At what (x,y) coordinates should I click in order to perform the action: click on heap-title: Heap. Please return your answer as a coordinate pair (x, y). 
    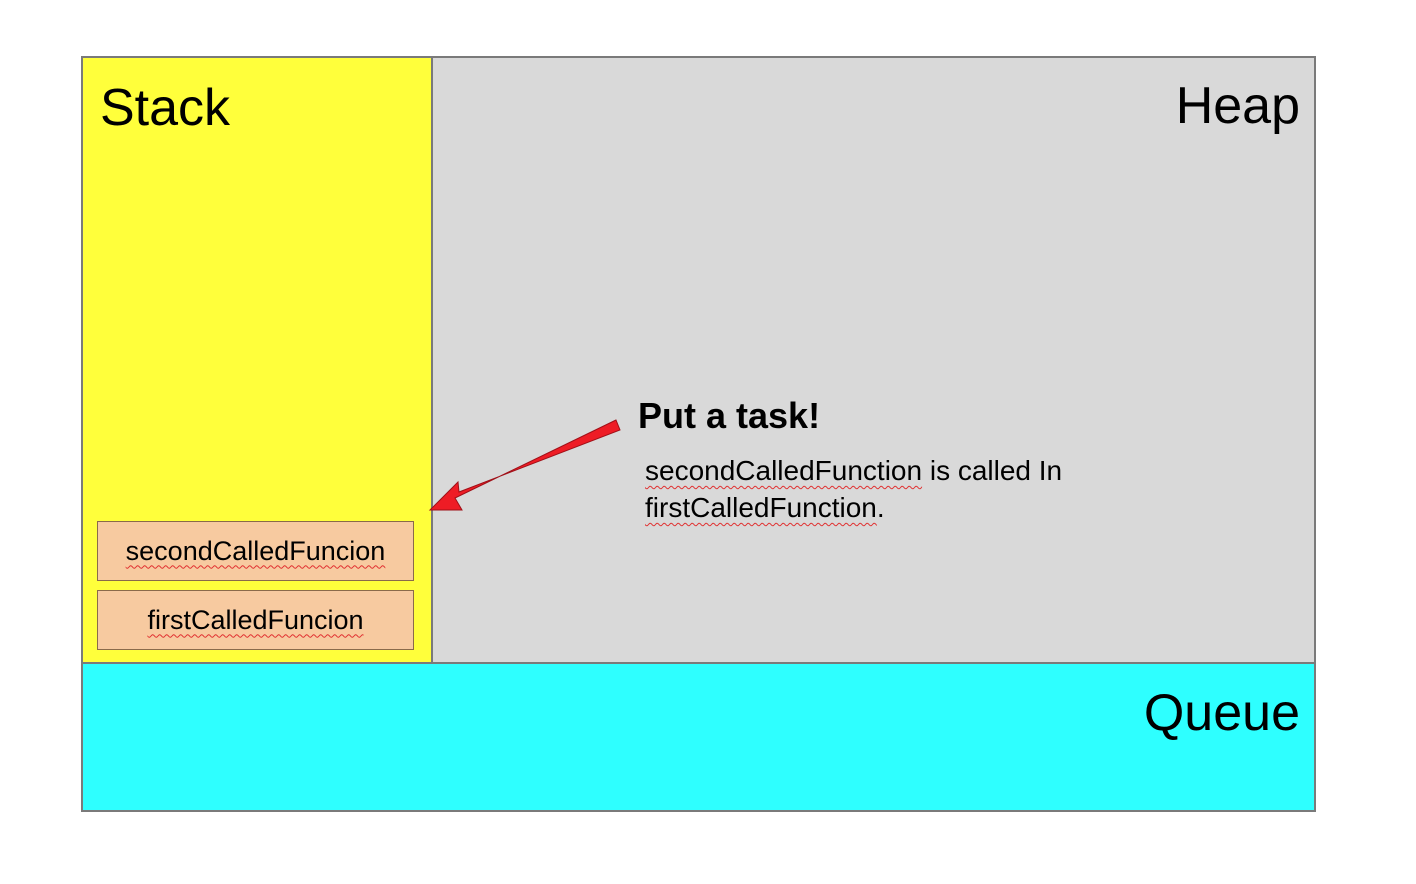
    Looking at the image, I should click on (1237, 106).